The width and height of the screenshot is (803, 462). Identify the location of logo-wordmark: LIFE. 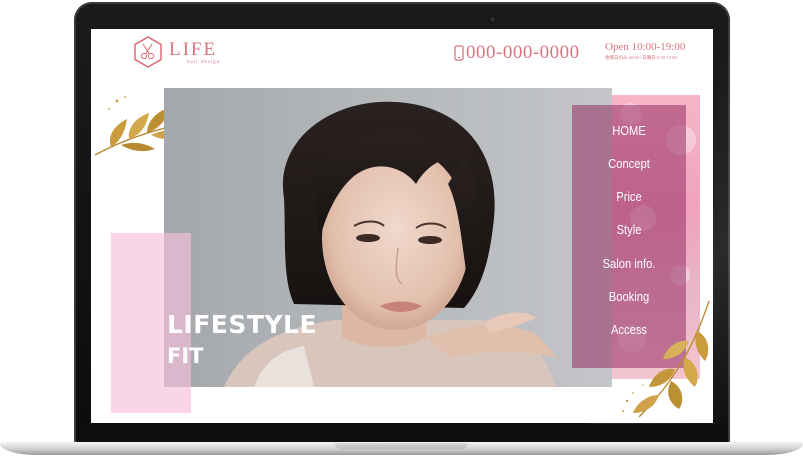
(193, 49).